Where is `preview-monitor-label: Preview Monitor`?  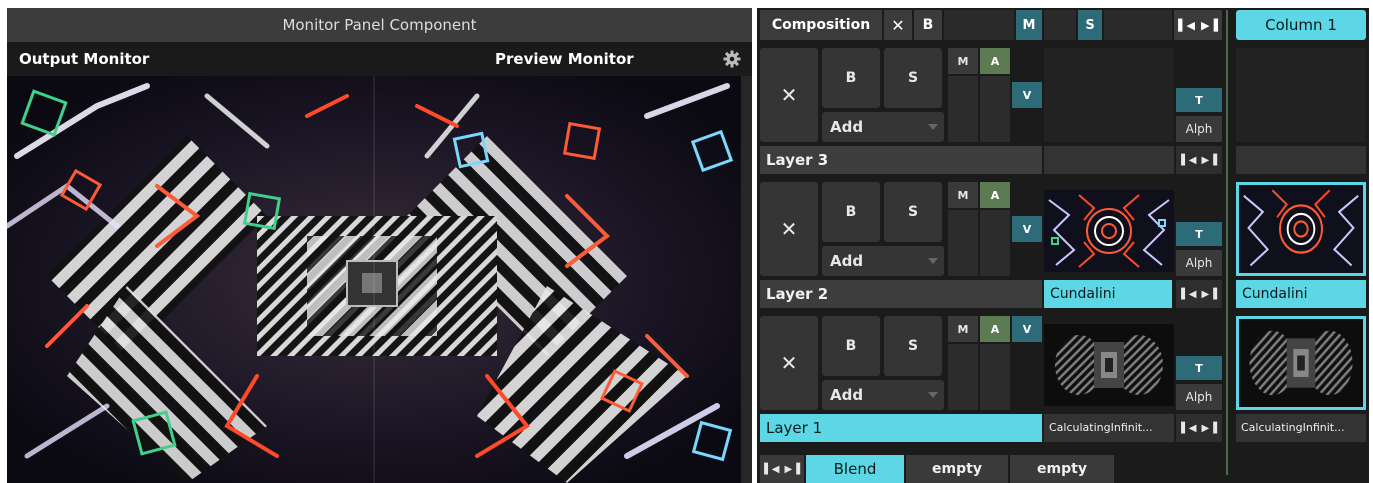
preview-monitor-label: Preview Monitor is located at coordinates (564, 59).